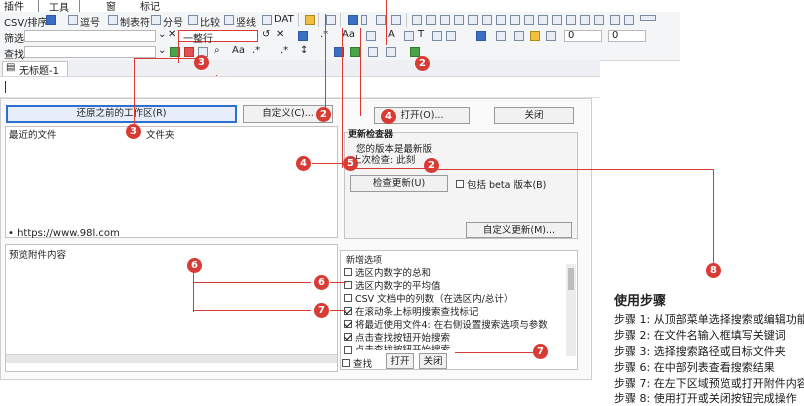  What do you see at coordinates (391, 34) in the screenshot?
I see `case-upper-icon: A` at bounding box center [391, 34].